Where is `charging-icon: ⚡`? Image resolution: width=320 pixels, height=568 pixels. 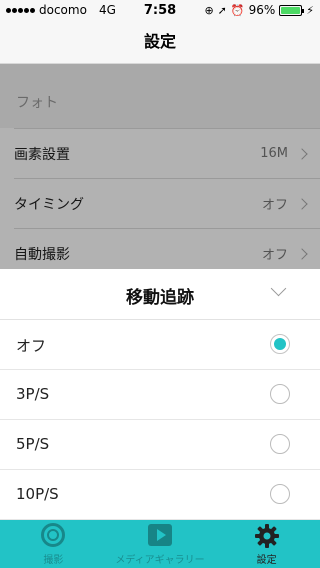 charging-icon: ⚡ is located at coordinates (310, 10).